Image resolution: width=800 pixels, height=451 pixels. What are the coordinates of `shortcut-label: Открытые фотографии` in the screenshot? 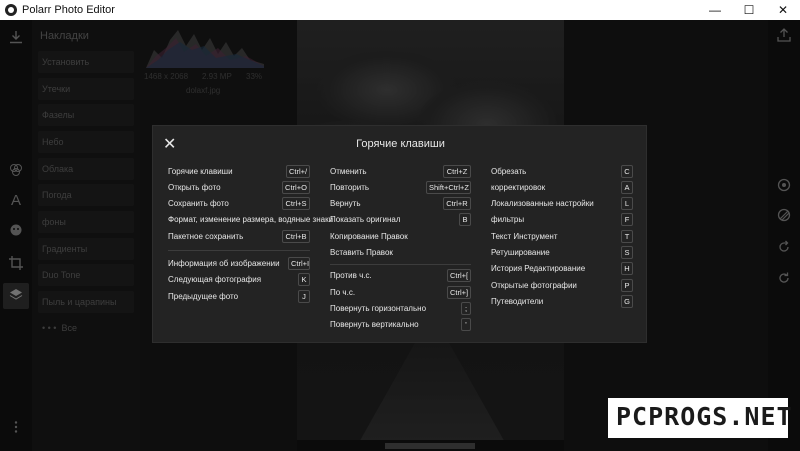 It's located at (534, 285).